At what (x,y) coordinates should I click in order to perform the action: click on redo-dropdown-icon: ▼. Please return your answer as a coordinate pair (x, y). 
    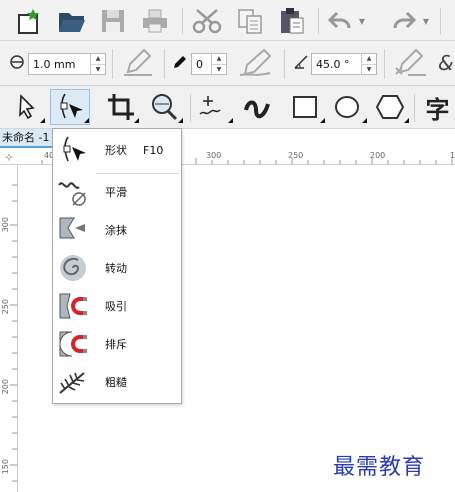
    Looking at the image, I should click on (426, 21).